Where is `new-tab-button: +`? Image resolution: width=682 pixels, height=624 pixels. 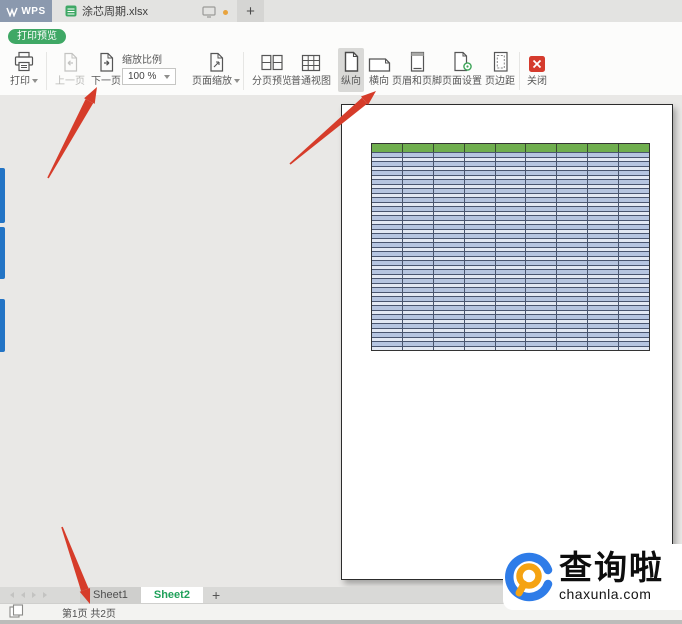 new-tab-button: + is located at coordinates (250, 11).